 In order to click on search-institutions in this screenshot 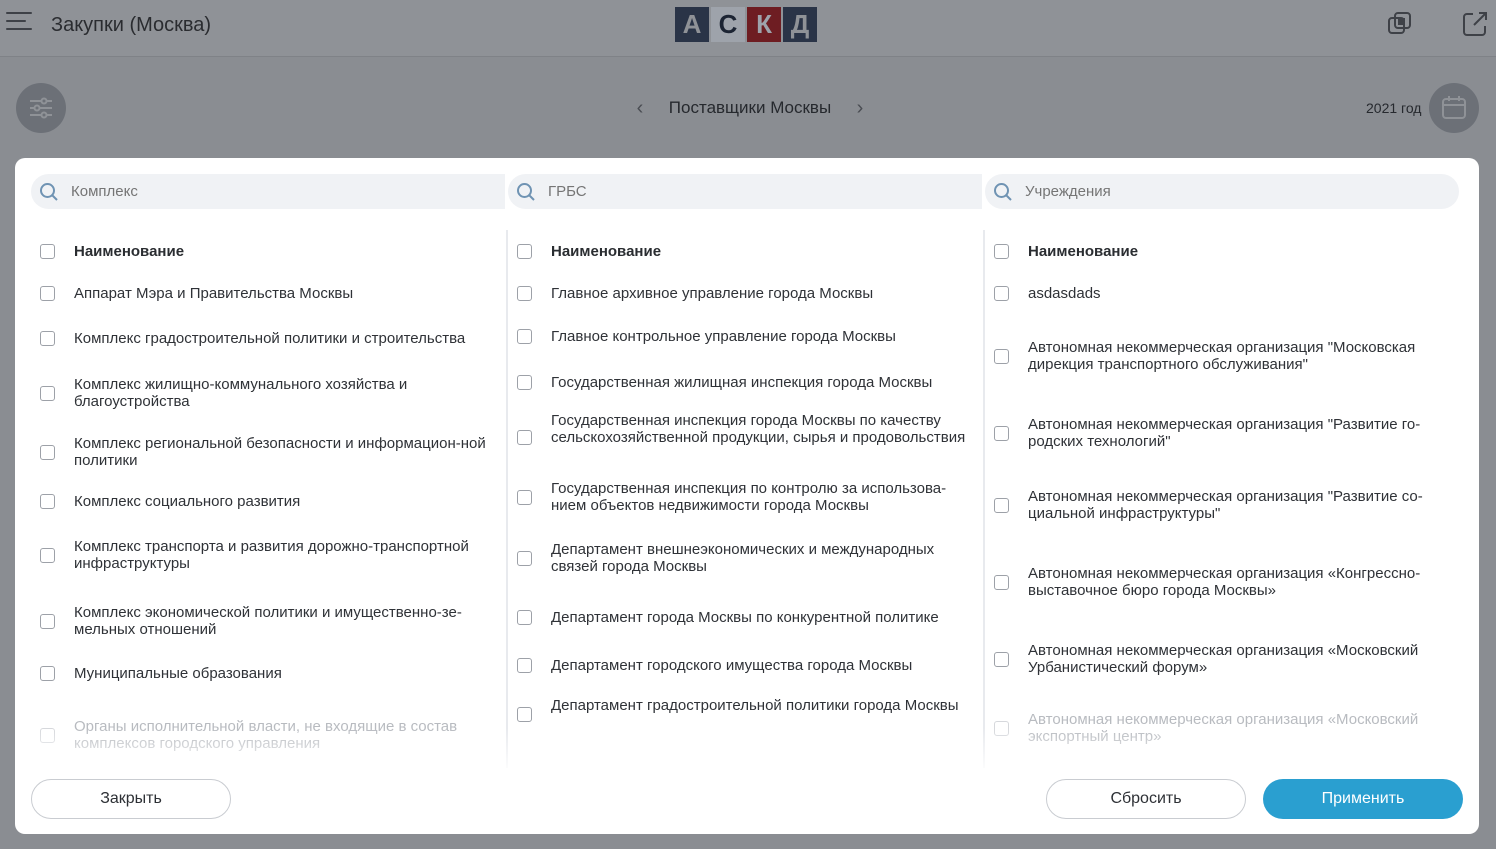, I will do `click(1222, 191)`.